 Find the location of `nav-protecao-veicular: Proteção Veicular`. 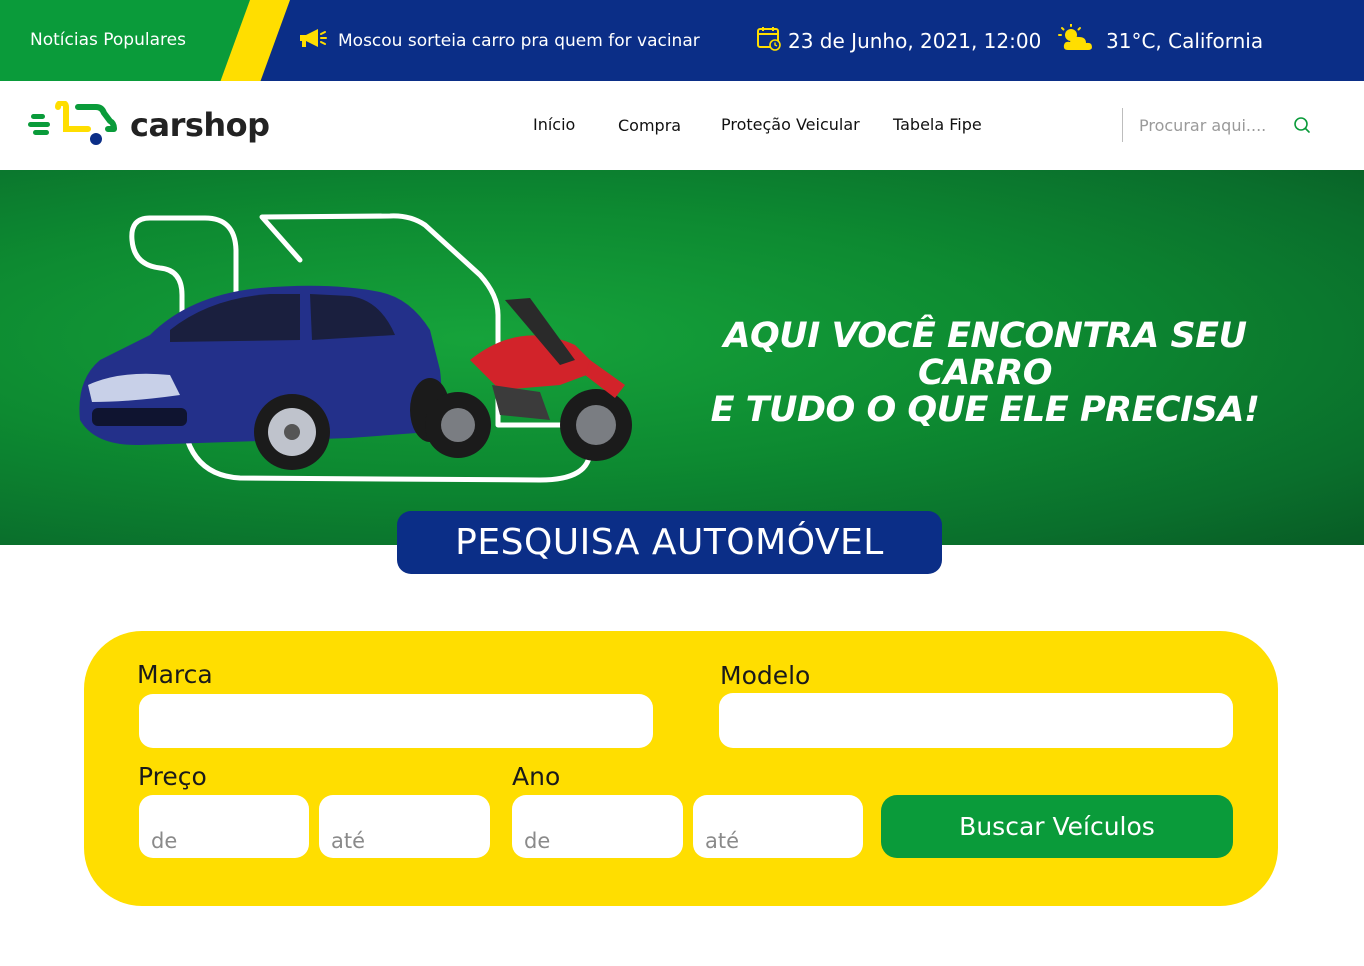

nav-protecao-veicular: Proteção Veicular is located at coordinates (790, 124).